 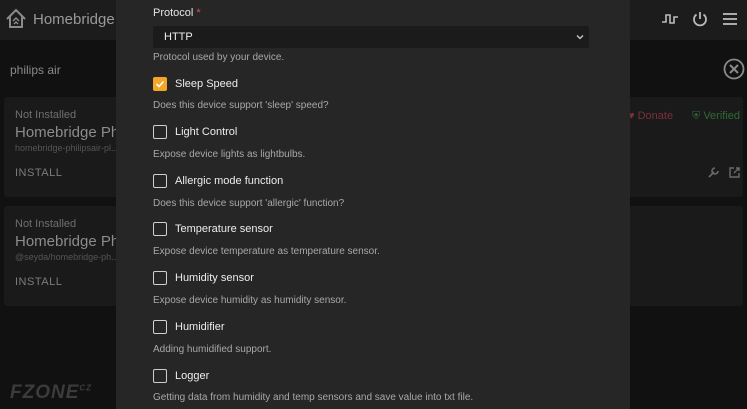 I want to click on sleep-speed-help: Does this device support 'sleep' speed?, so click(x=241, y=105).